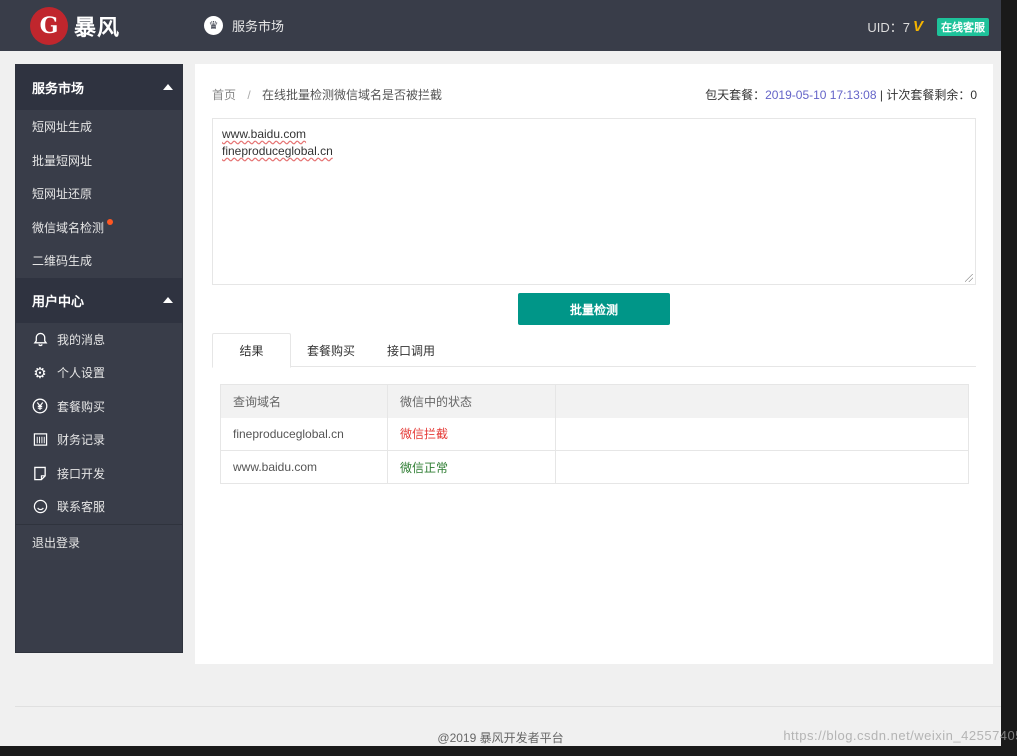 This screenshot has width=1017, height=756. Describe the element at coordinates (471, 467) in the screenshot. I see `table-cell-status: 微信正常` at that location.